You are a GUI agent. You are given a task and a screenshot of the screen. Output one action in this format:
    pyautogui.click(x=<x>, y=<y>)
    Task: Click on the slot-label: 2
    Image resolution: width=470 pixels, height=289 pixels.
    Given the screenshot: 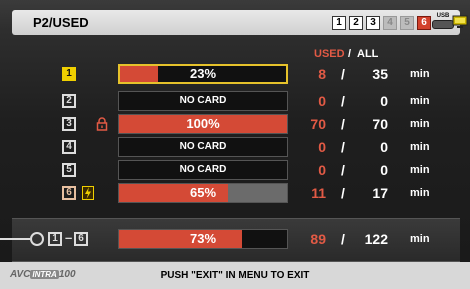 What is the action you would take?
    pyautogui.click(x=69, y=101)
    